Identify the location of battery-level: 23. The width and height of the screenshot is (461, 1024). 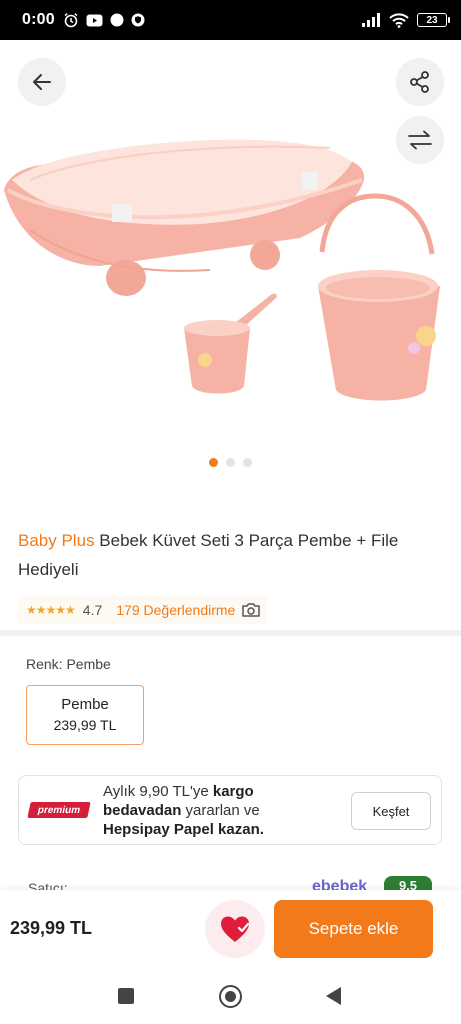
(432, 20).